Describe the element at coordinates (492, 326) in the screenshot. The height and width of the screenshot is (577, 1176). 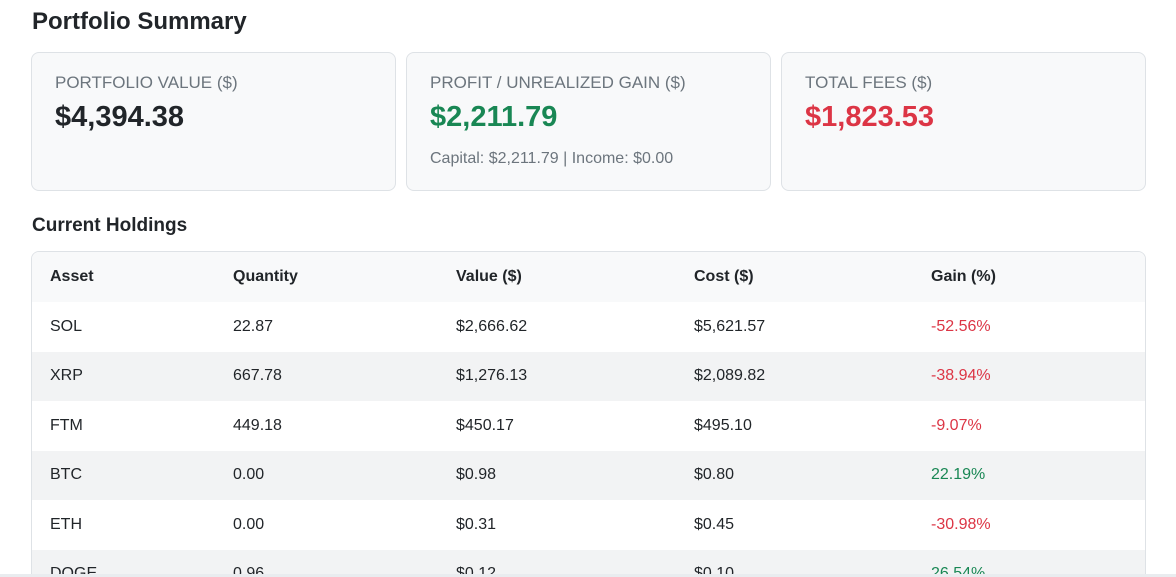
I see `cell-value: $2,666.62` at that location.